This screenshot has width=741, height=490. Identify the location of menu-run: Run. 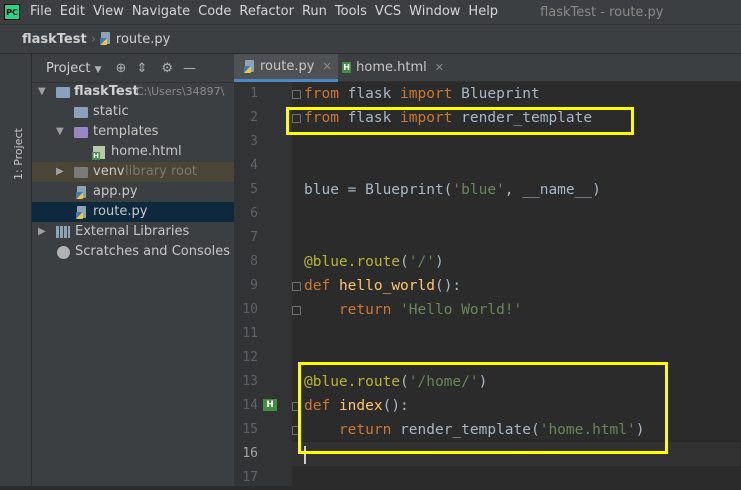
(314, 12).